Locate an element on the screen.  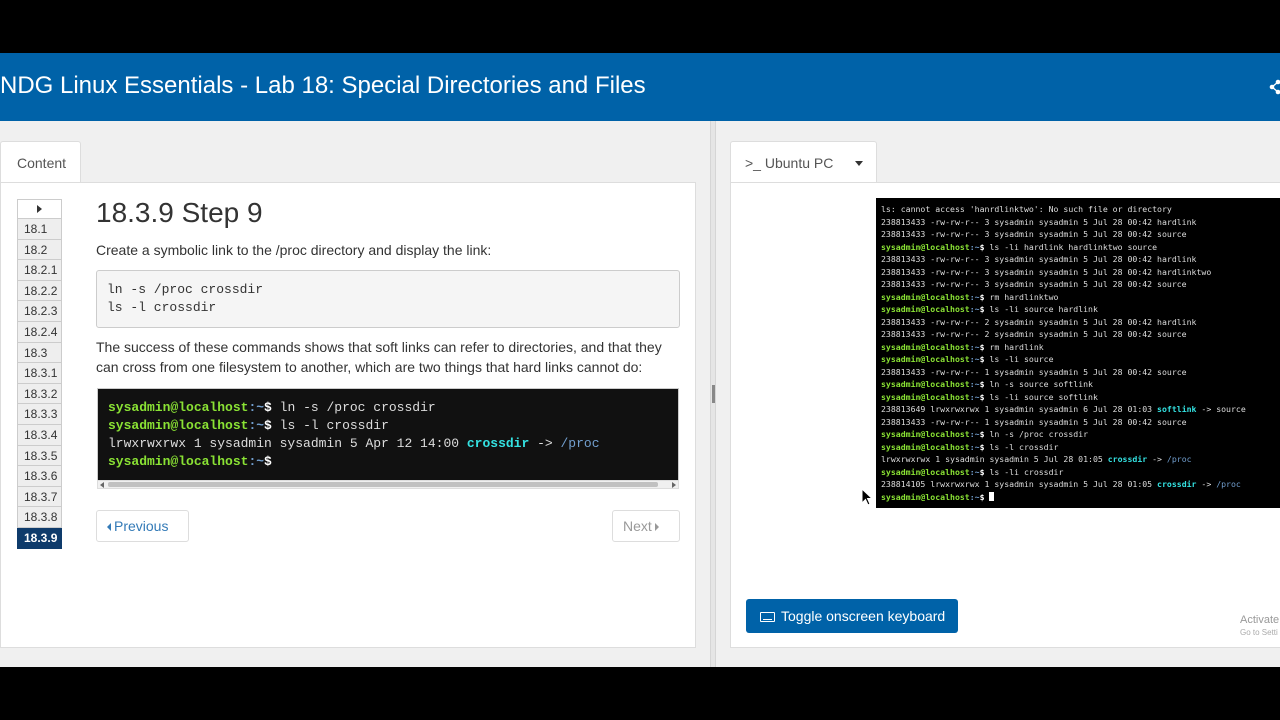
scroll-left-icon is located at coordinates (102, 485).